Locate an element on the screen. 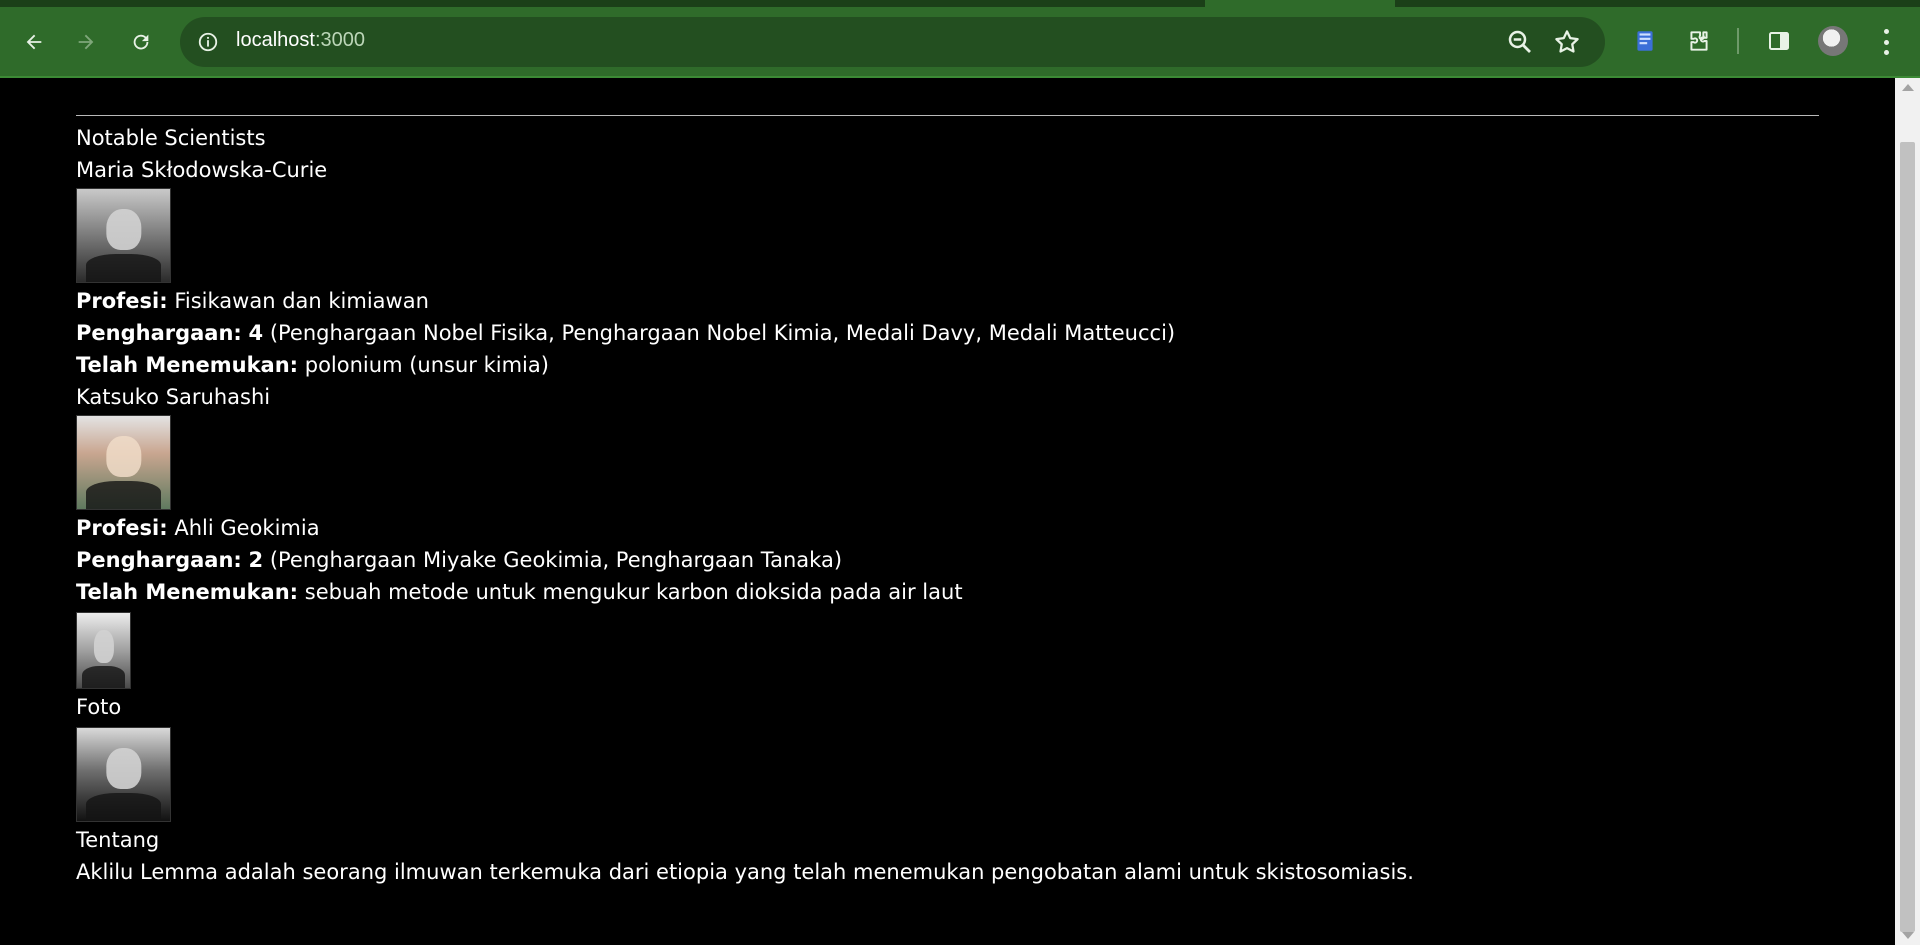  extension-button is located at coordinates (1645, 41).